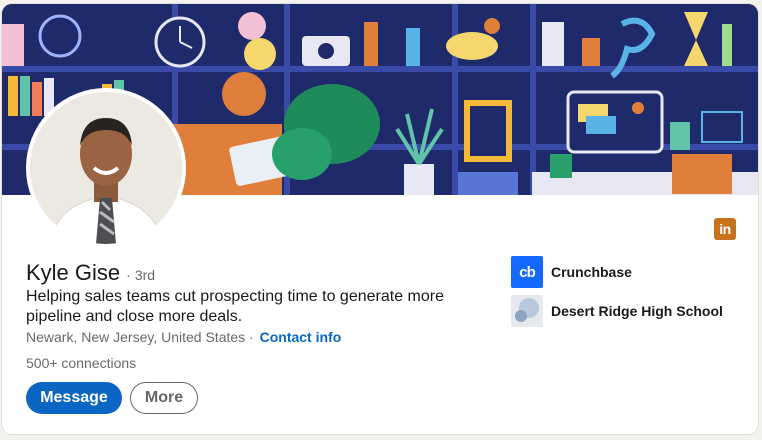 The height and width of the screenshot is (440, 762). What do you see at coordinates (637, 311) in the screenshot?
I see `org-name: Desert Ridge High School` at bounding box center [637, 311].